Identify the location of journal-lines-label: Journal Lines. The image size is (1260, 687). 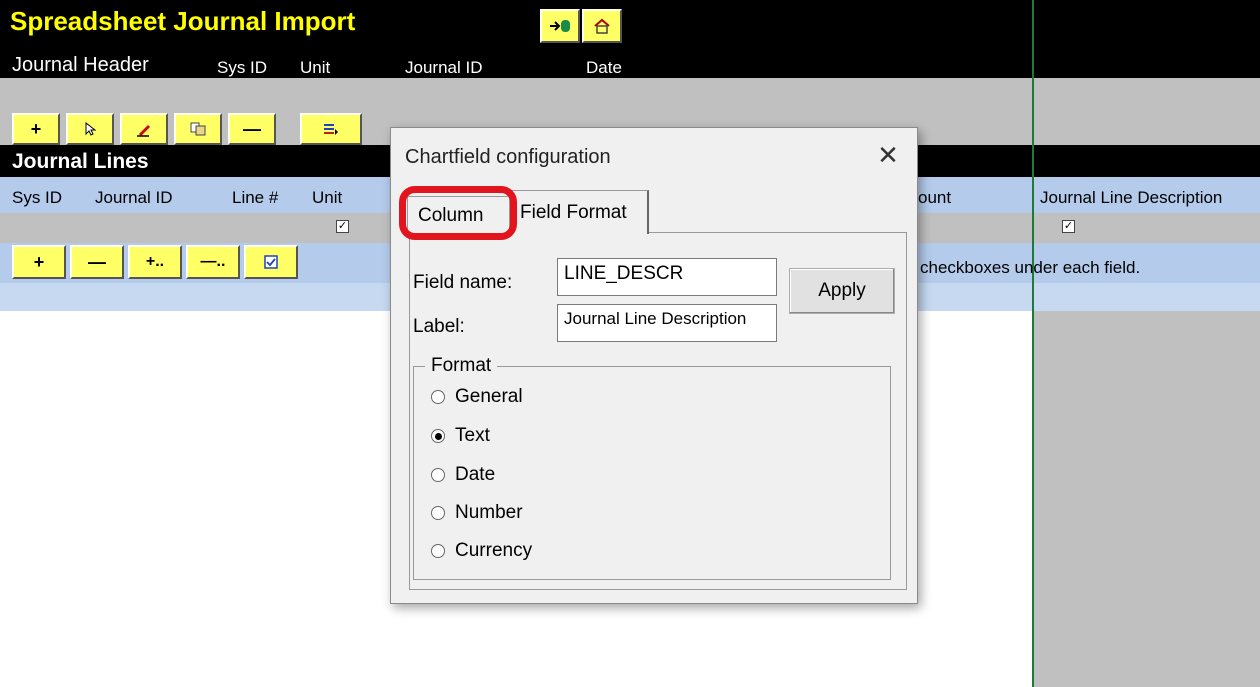
(80, 161).